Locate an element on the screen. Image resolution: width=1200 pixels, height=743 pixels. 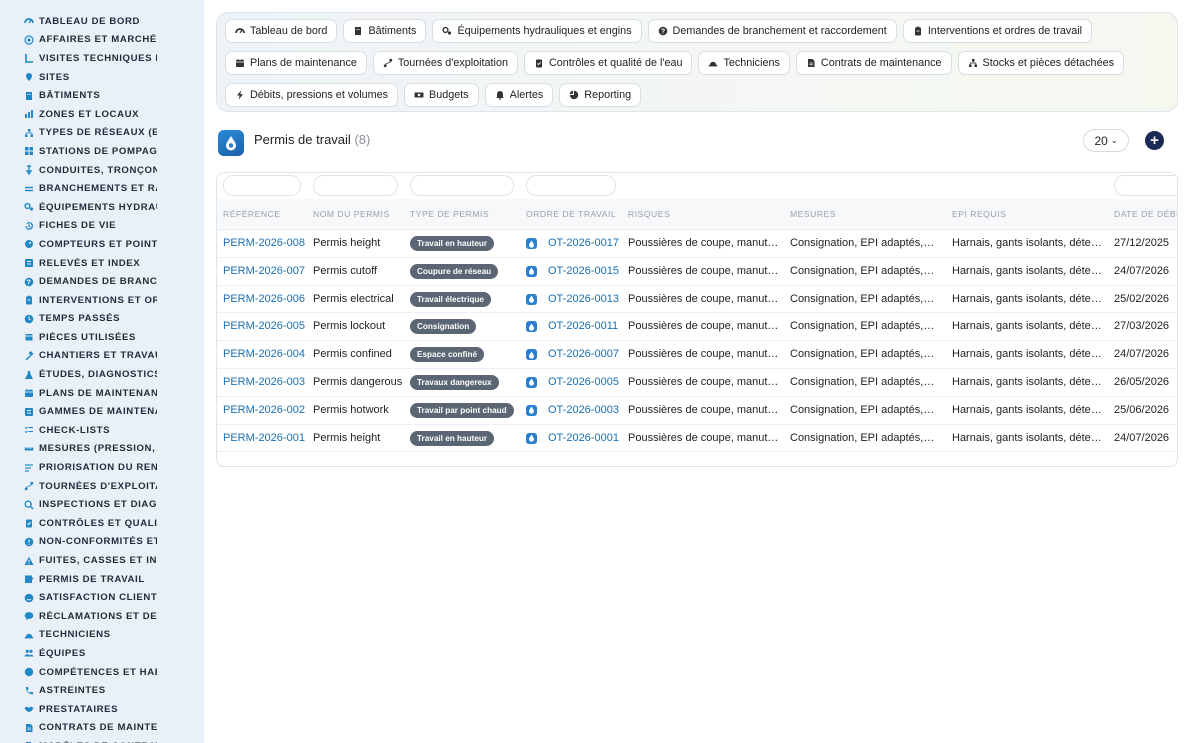
permit-reference-link: PERM-2026-005 is located at coordinates (265, 326).